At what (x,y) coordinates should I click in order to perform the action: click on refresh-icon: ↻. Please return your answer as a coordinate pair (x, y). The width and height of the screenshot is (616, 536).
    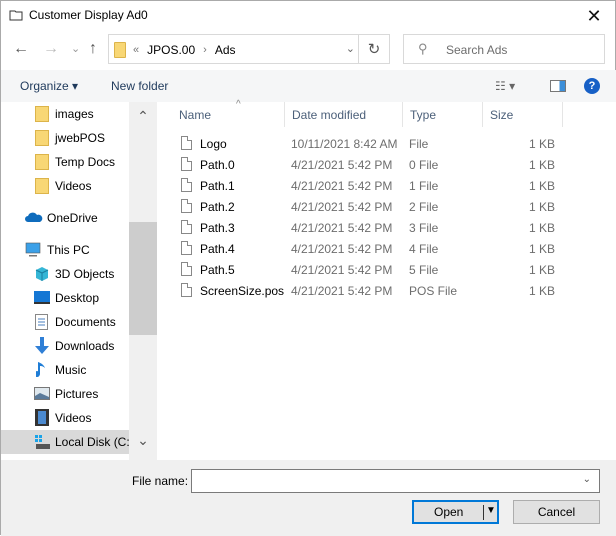
    Looking at the image, I should click on (374, 49).